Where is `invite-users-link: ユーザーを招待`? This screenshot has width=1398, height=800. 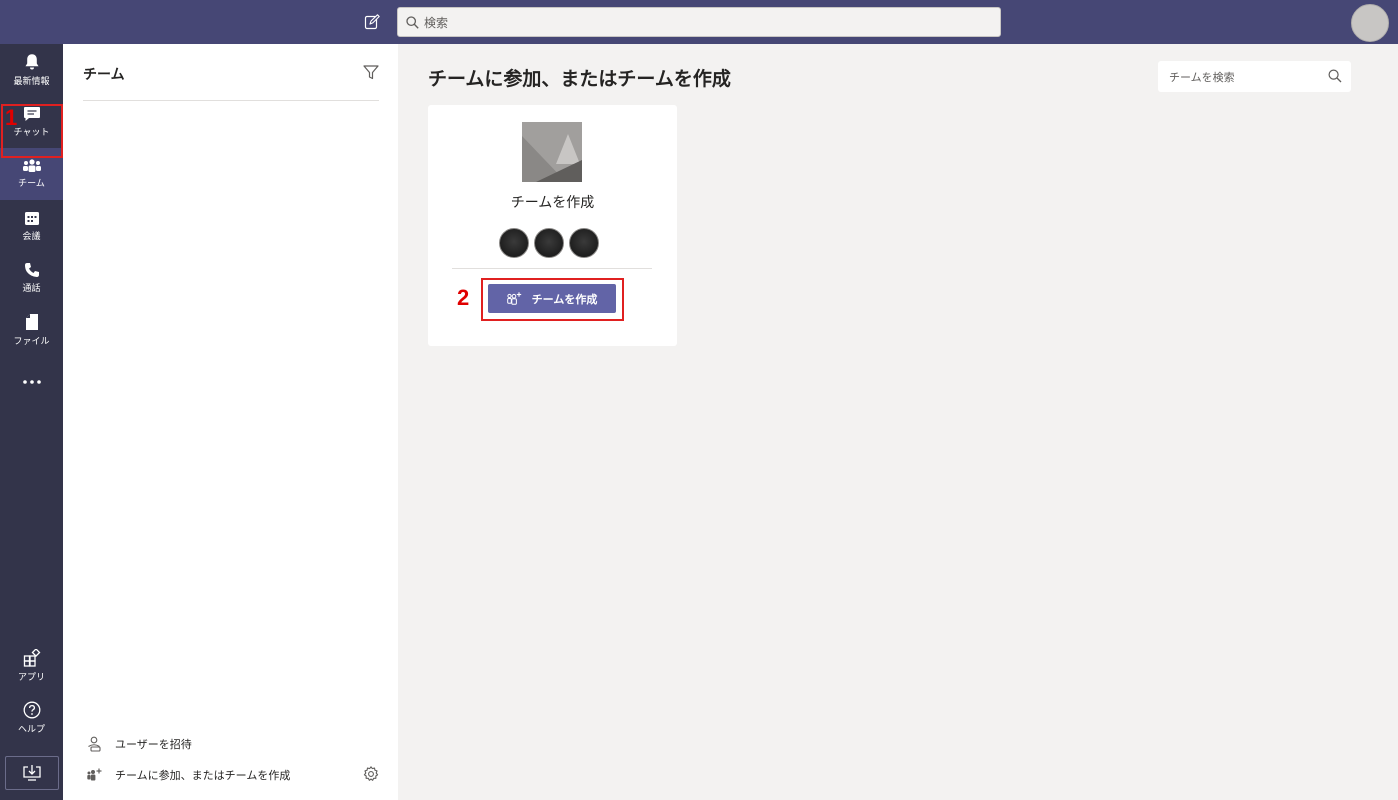
invite-users-link: ユーザーを招待 is located at coordinates (139, 744).